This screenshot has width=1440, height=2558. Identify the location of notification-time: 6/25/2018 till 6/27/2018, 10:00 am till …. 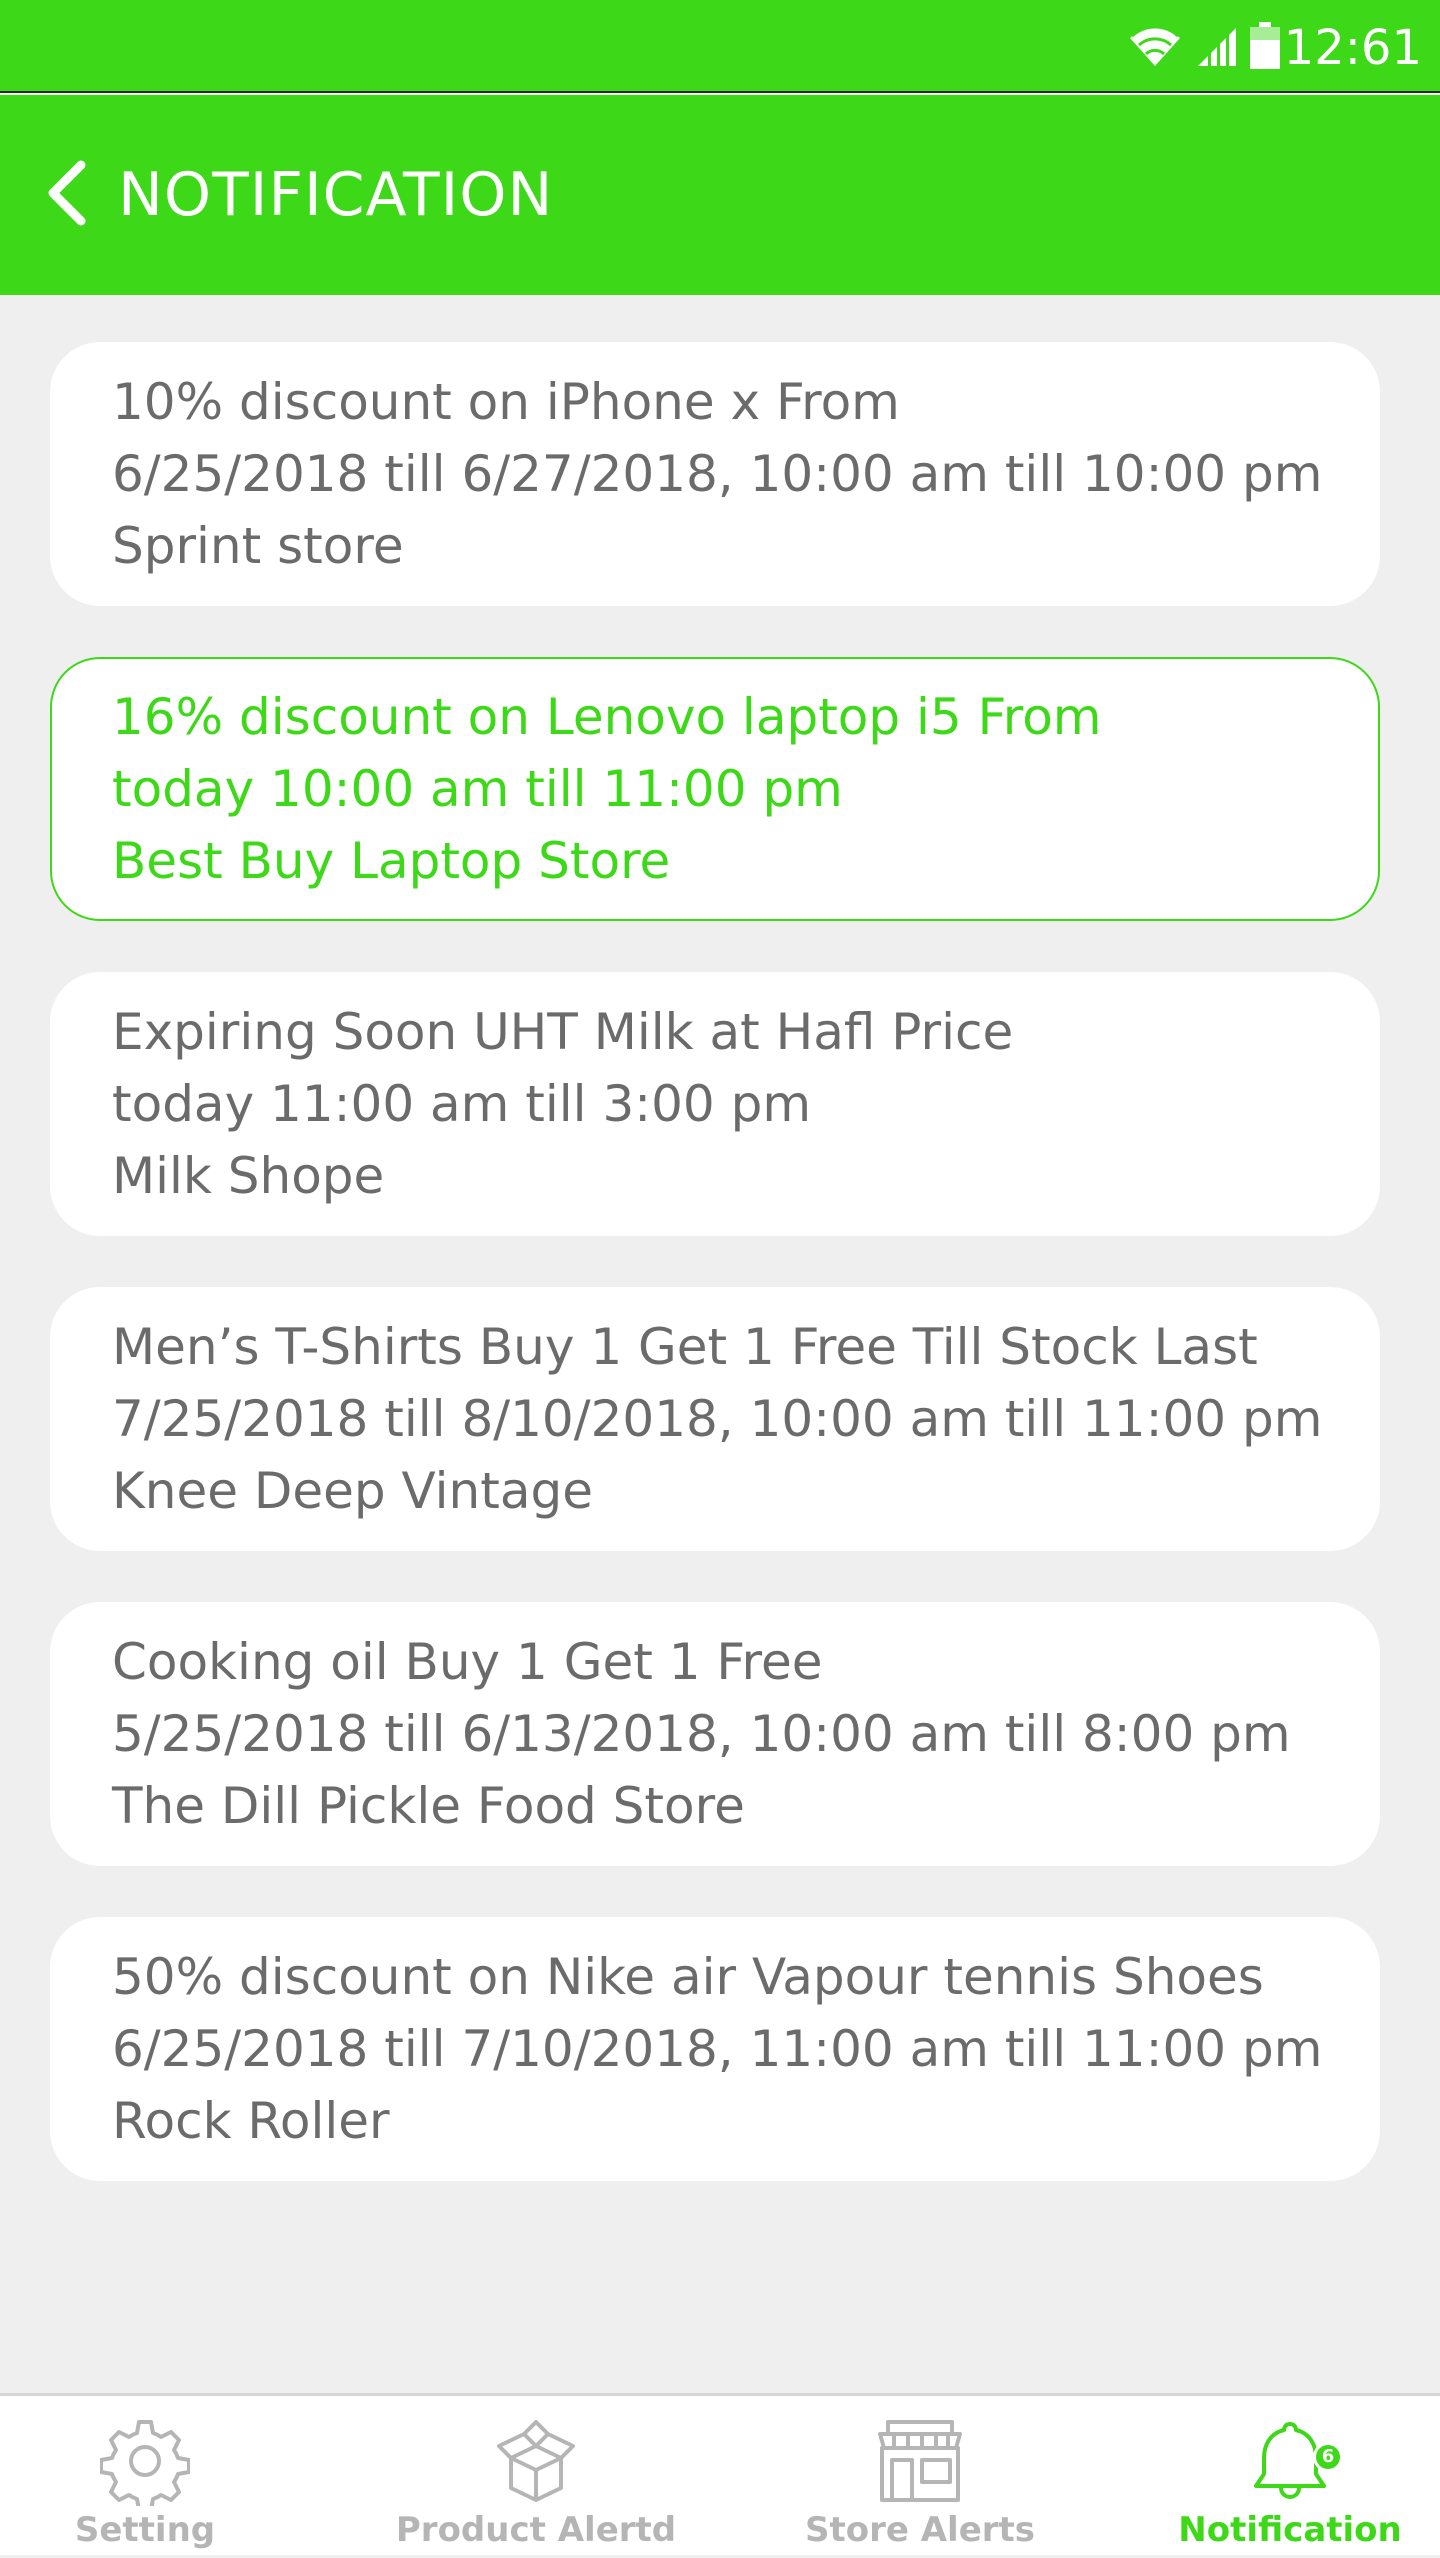
(717, 474).